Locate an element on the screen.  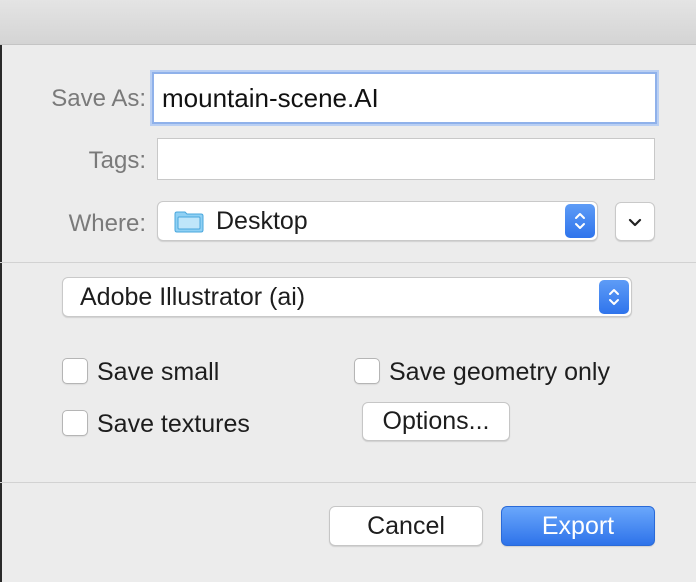
title-bar is located at coordinates (348, 22).